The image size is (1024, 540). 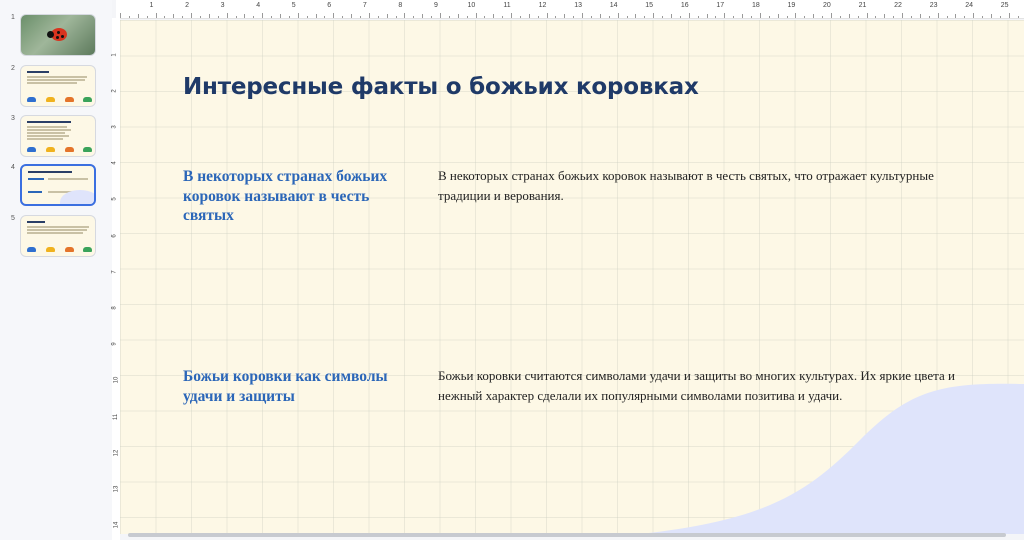 What do you see at coordinates (441, 87) in the screenshot?
I see `slide-title: Интересные факты о божьих коровках` at bounding box center [441, 87].